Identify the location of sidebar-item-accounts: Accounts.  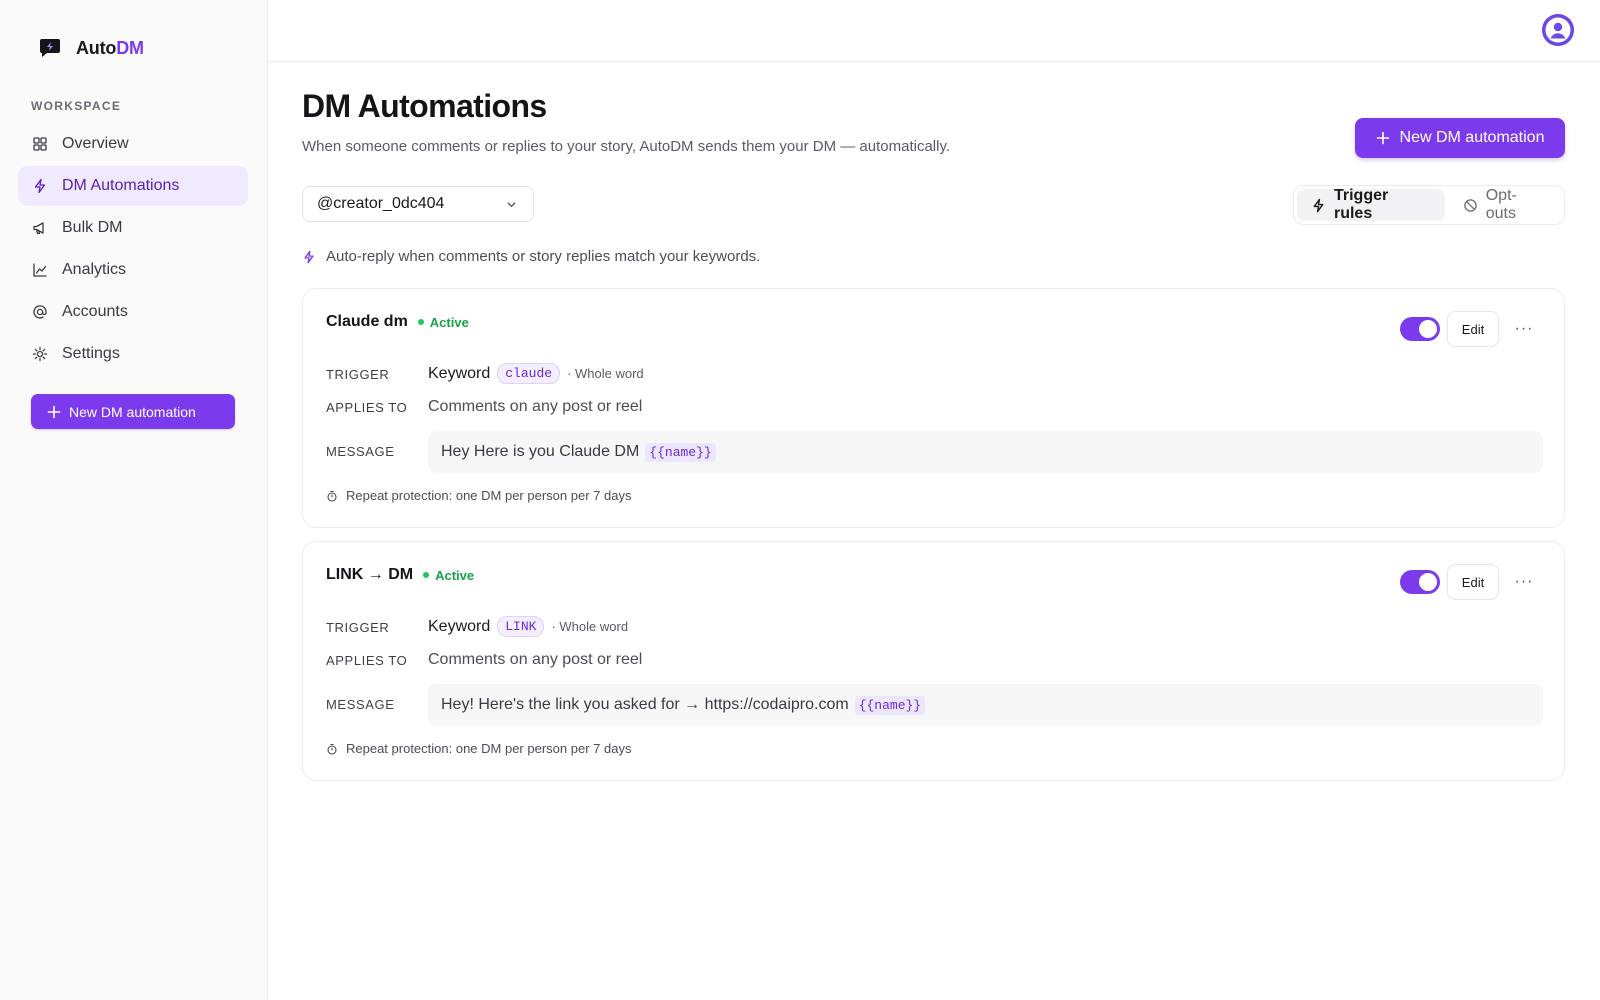
(133, 312).